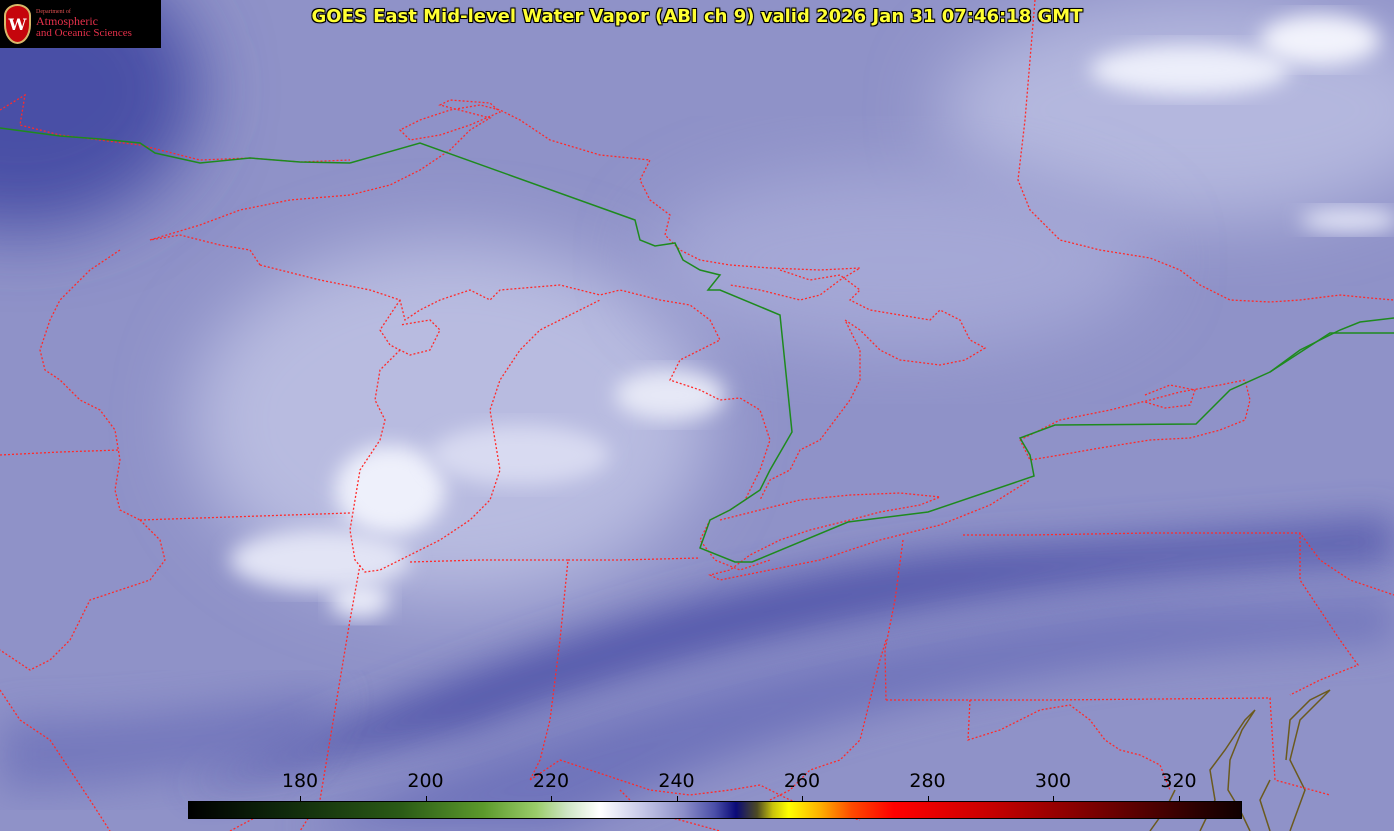  Describe the element at coordinates (715, 810) in the screenshot. I see `temperature-colorbar` at that location.